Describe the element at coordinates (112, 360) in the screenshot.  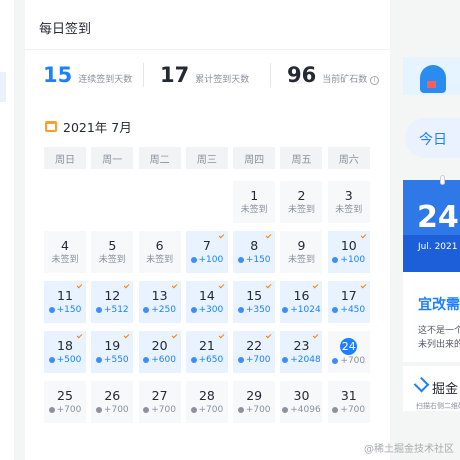
I see `day-status: +550` at that location.